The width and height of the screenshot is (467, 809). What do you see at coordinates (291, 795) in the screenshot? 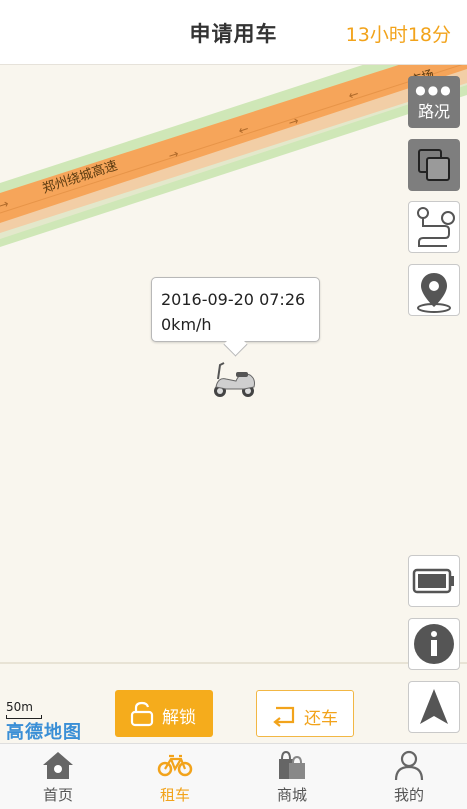
I see `tab-mall-label: 商城` at bounding box center [291, 795].